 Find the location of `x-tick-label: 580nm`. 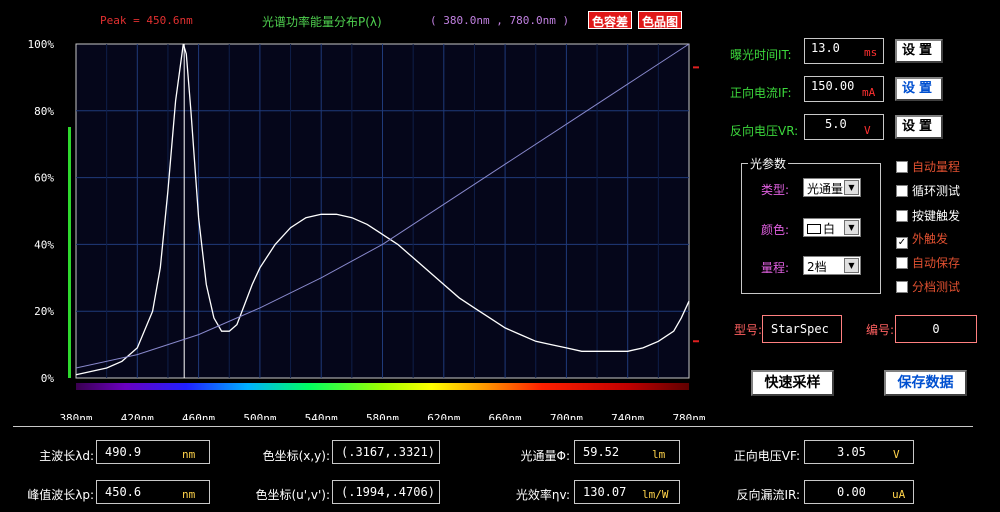

x-tick-label: 580nm is located at coordinates (382, 416).